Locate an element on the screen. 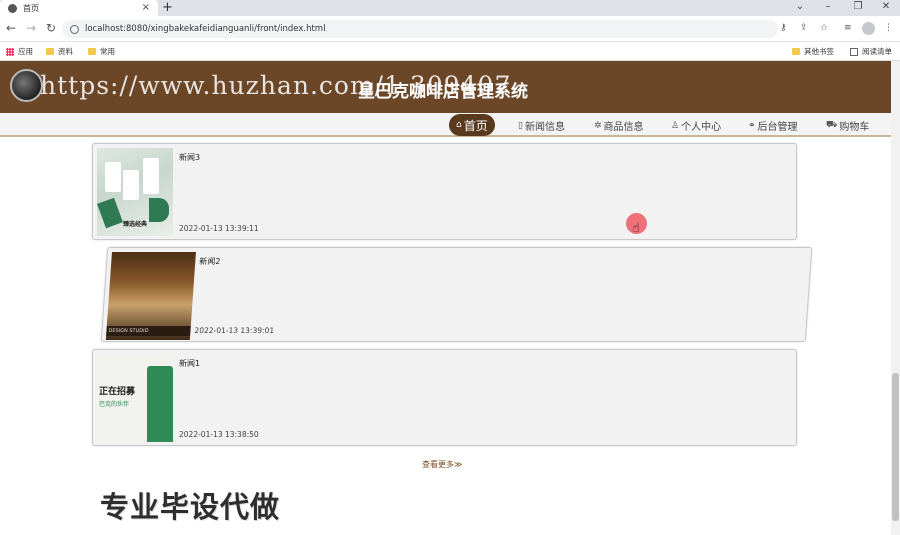 This screenshot has width=900, height=535. home-icon: ⌂ is located at coordinates (459, 125).